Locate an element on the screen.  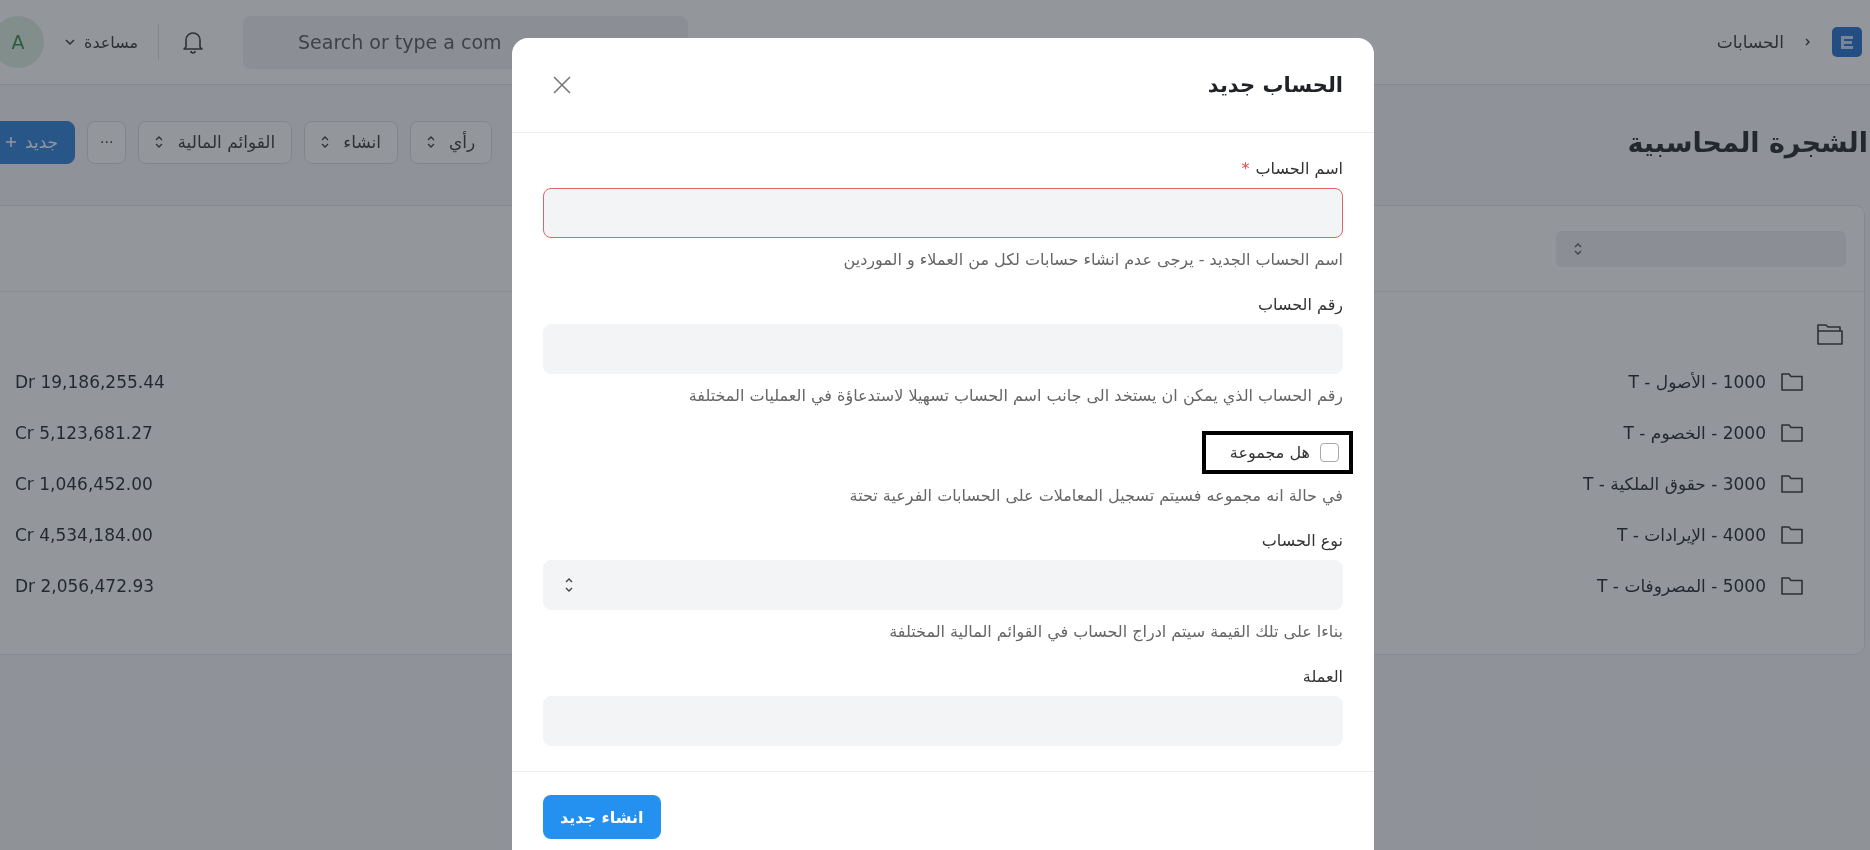
field-label: اسم الحساب is located at coordinates (1299, 168).